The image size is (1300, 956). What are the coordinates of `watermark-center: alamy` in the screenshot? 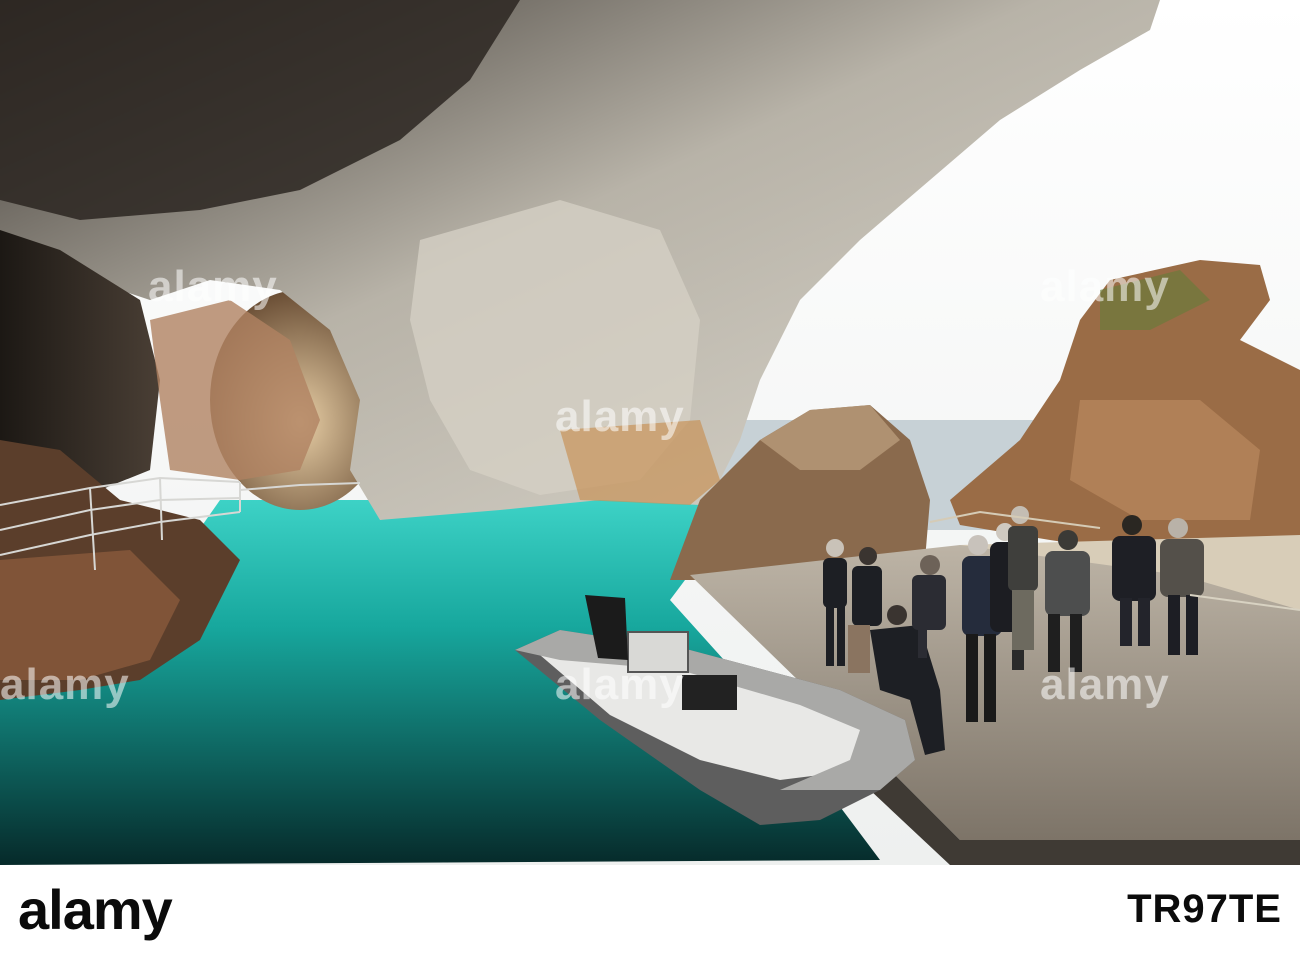 It's located at (620, 416).